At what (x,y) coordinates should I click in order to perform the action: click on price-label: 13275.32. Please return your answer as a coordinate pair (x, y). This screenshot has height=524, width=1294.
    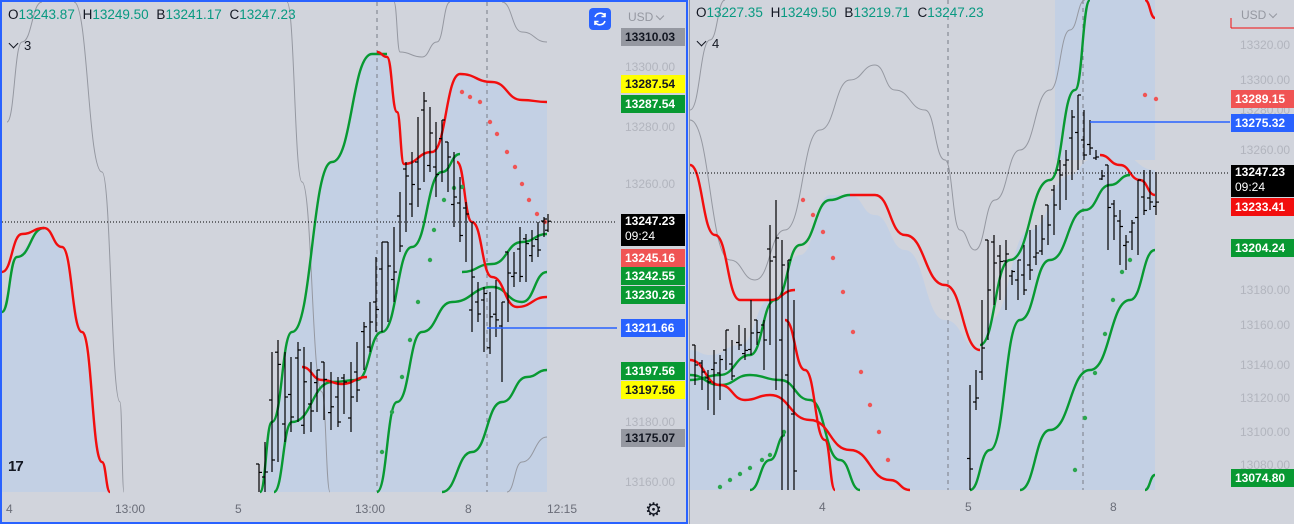
    Looking at the image, I should click on (1262, 123).